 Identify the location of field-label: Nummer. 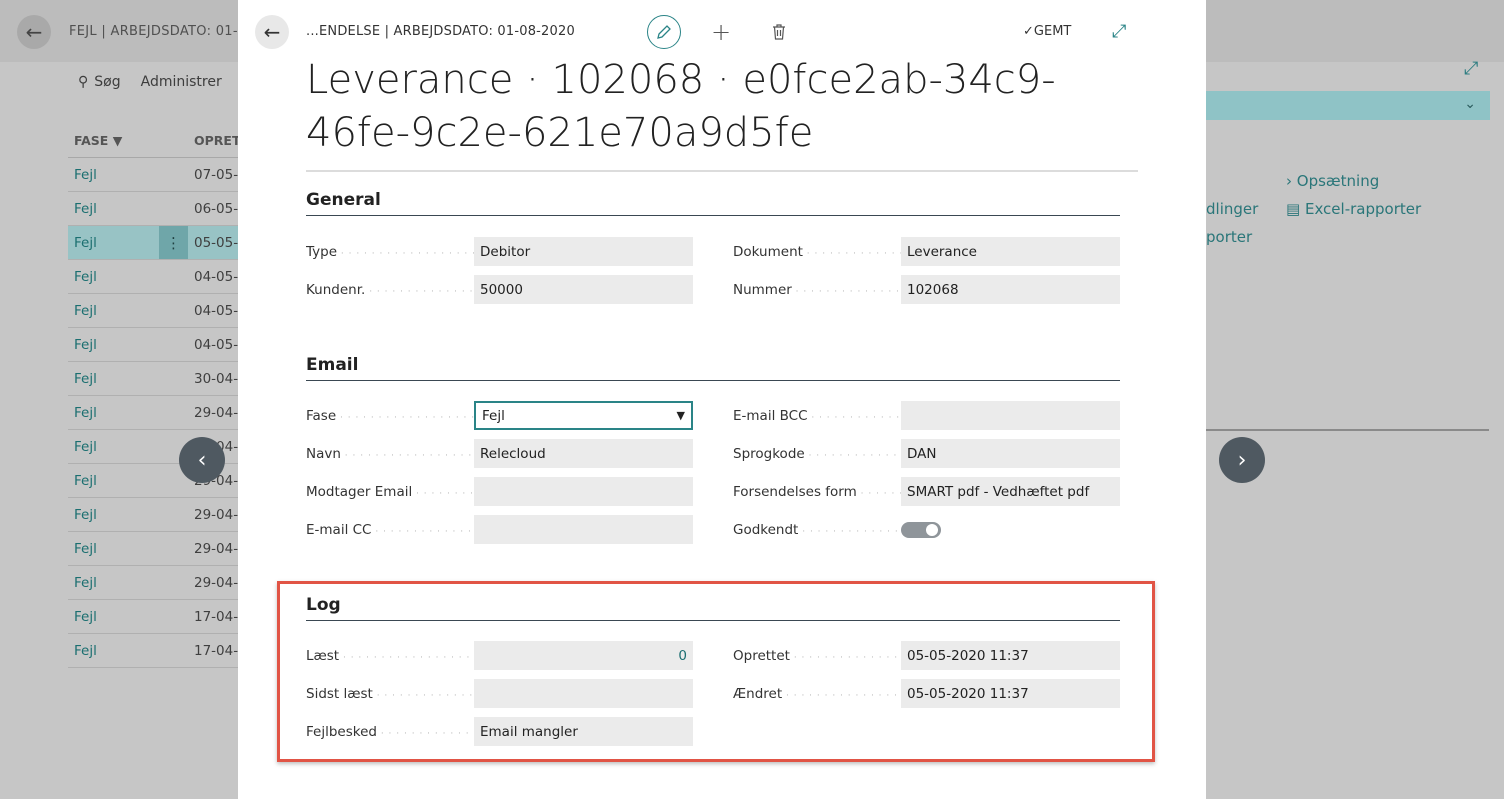
(817, 290).